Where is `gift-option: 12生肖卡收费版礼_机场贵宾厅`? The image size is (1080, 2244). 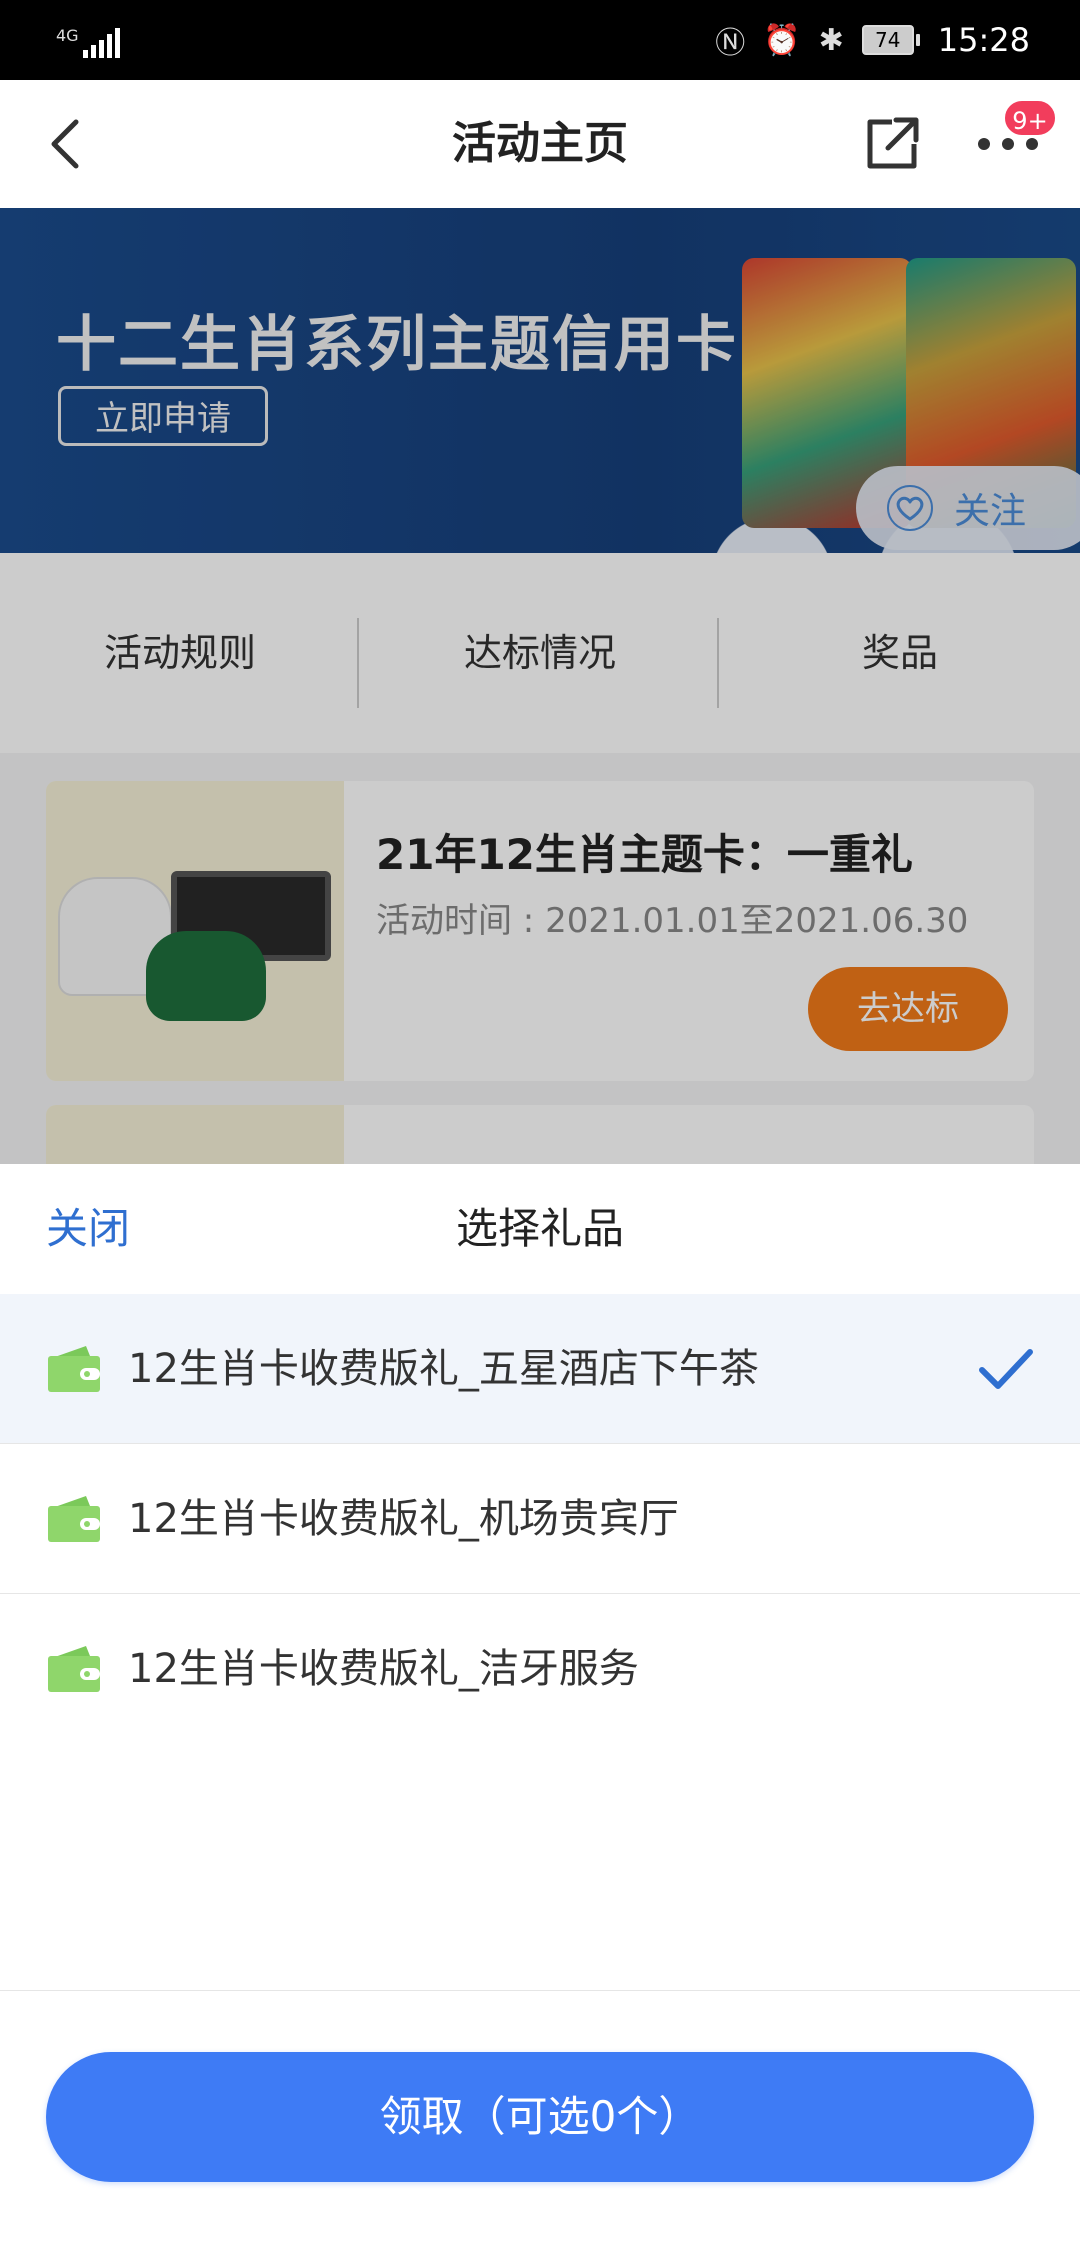 gift-option: 12生肖卡收费版礼_机场贵宾厅 is located at coordinates (540, 1519).